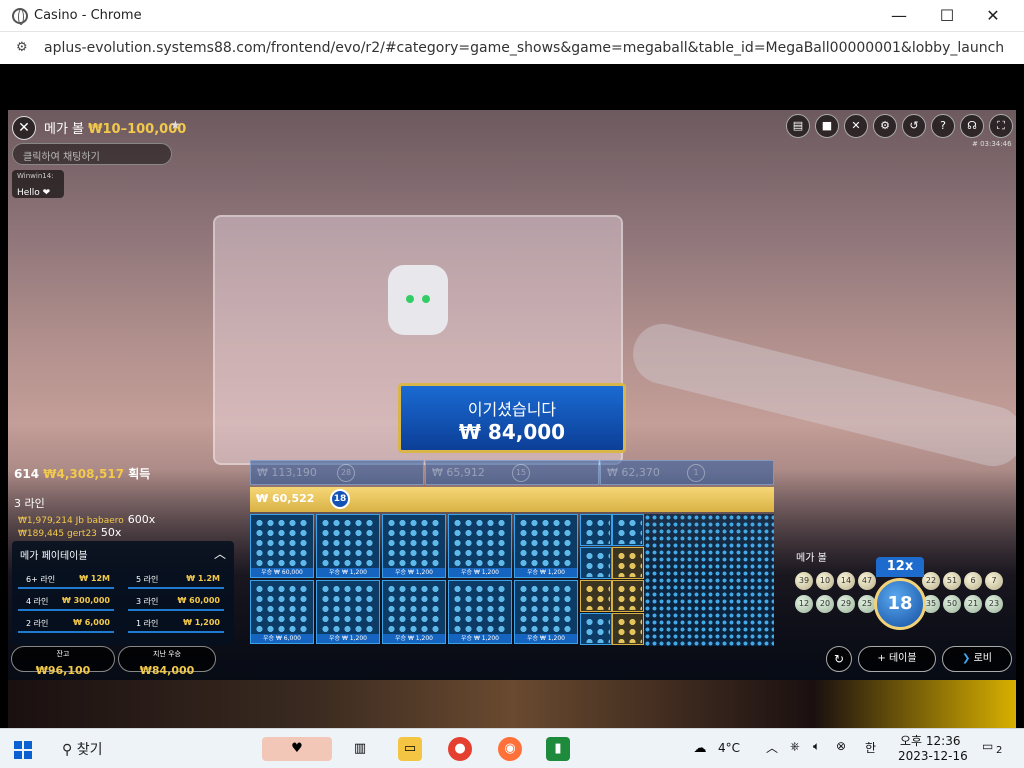  I want to click on chart-app-icon: ▮, so click(558, 749).